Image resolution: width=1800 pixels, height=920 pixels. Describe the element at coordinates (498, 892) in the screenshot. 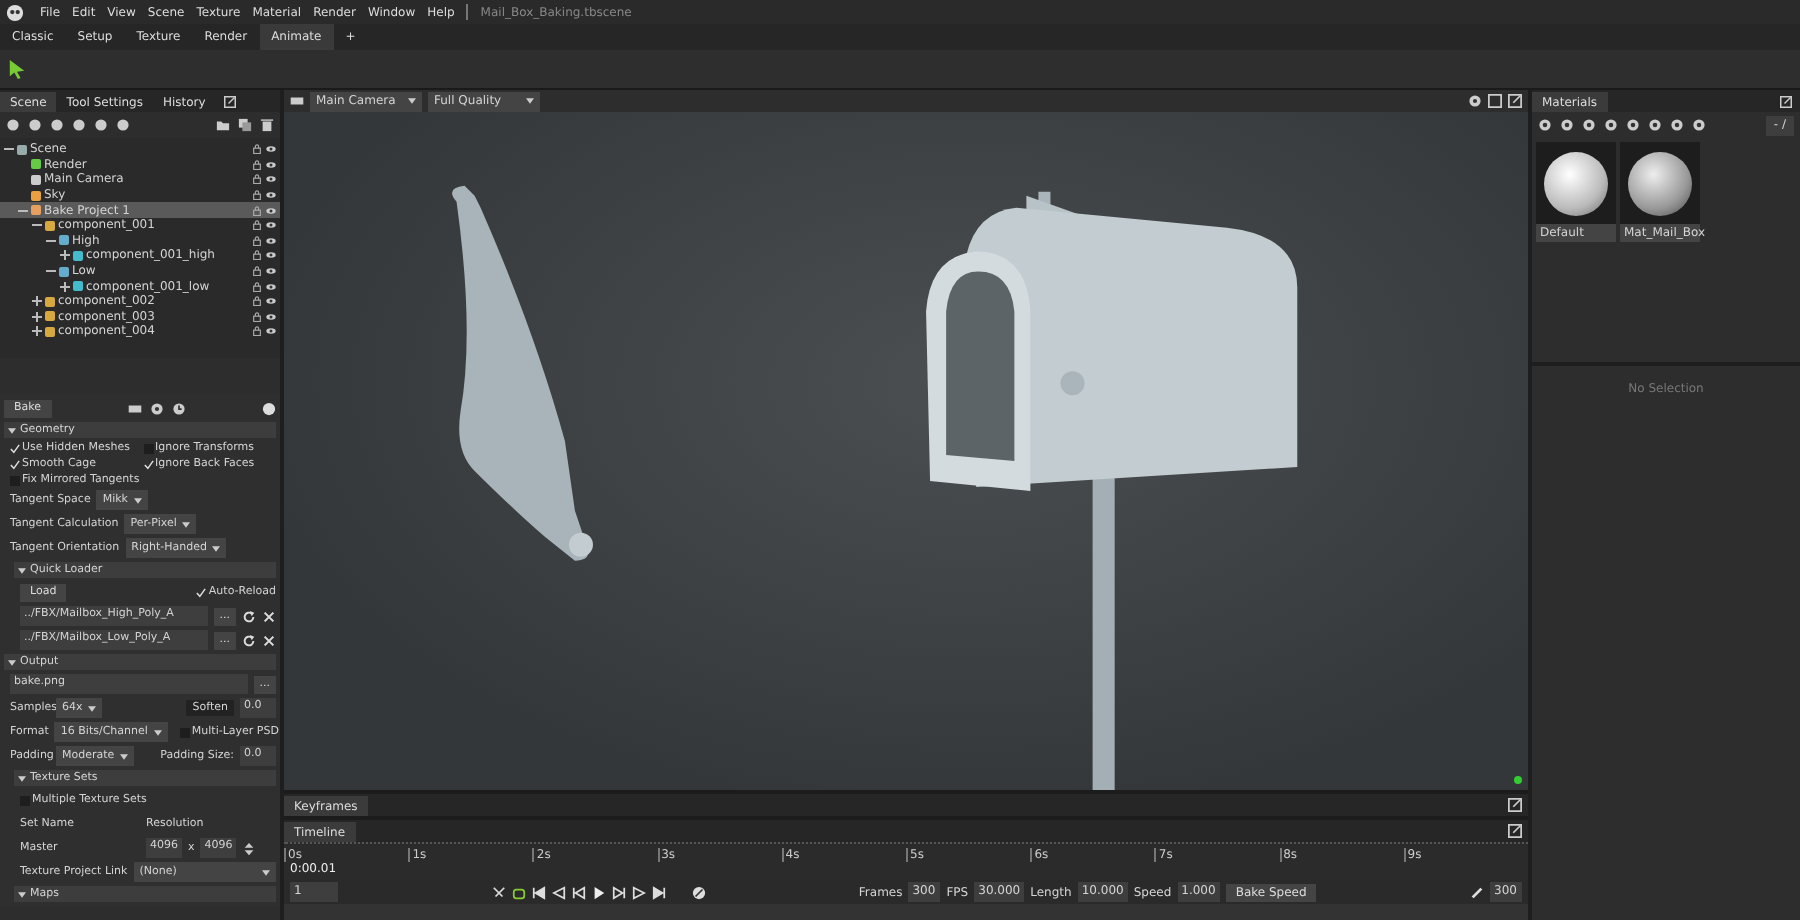

I see `scissors-icon` at that location.